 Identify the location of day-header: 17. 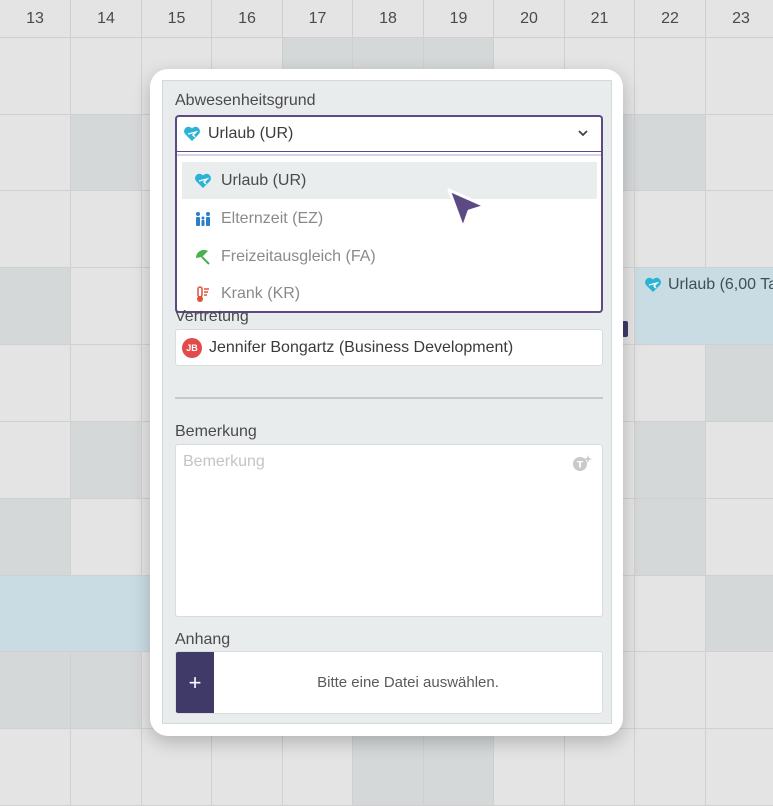
(318, 19).